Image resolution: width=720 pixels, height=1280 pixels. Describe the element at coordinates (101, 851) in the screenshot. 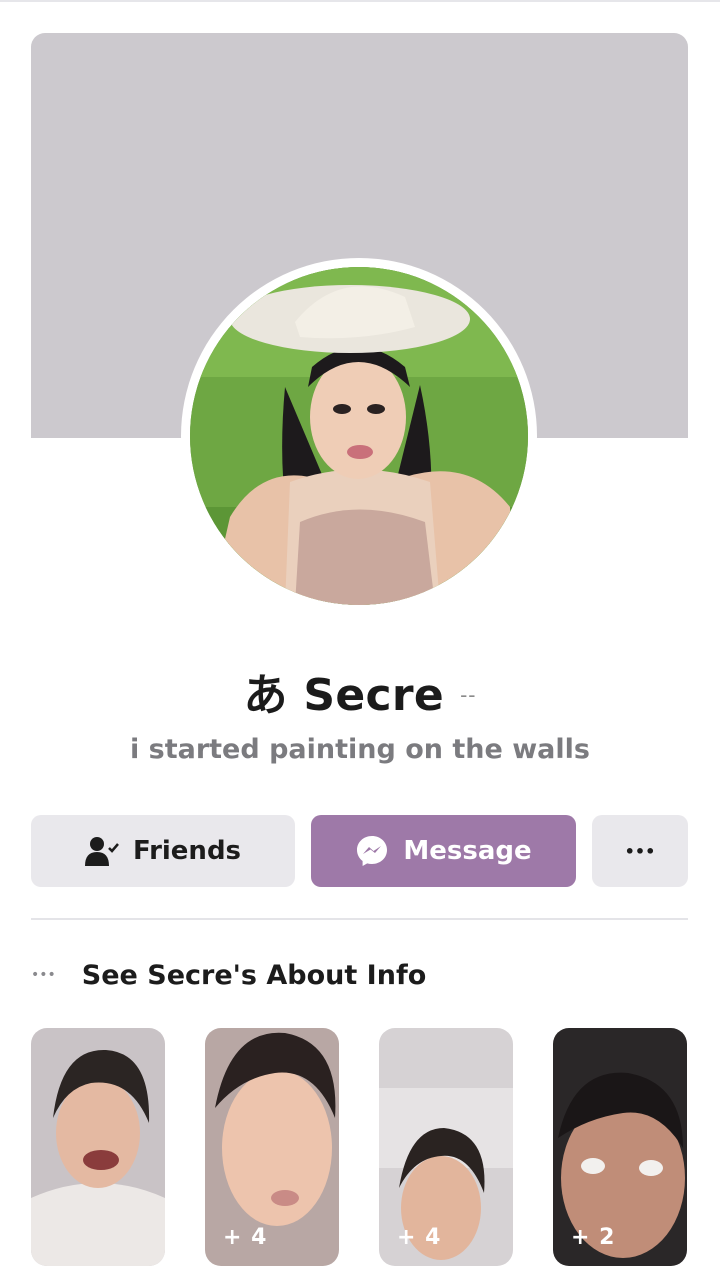

I see `person-check-icon` at that location.